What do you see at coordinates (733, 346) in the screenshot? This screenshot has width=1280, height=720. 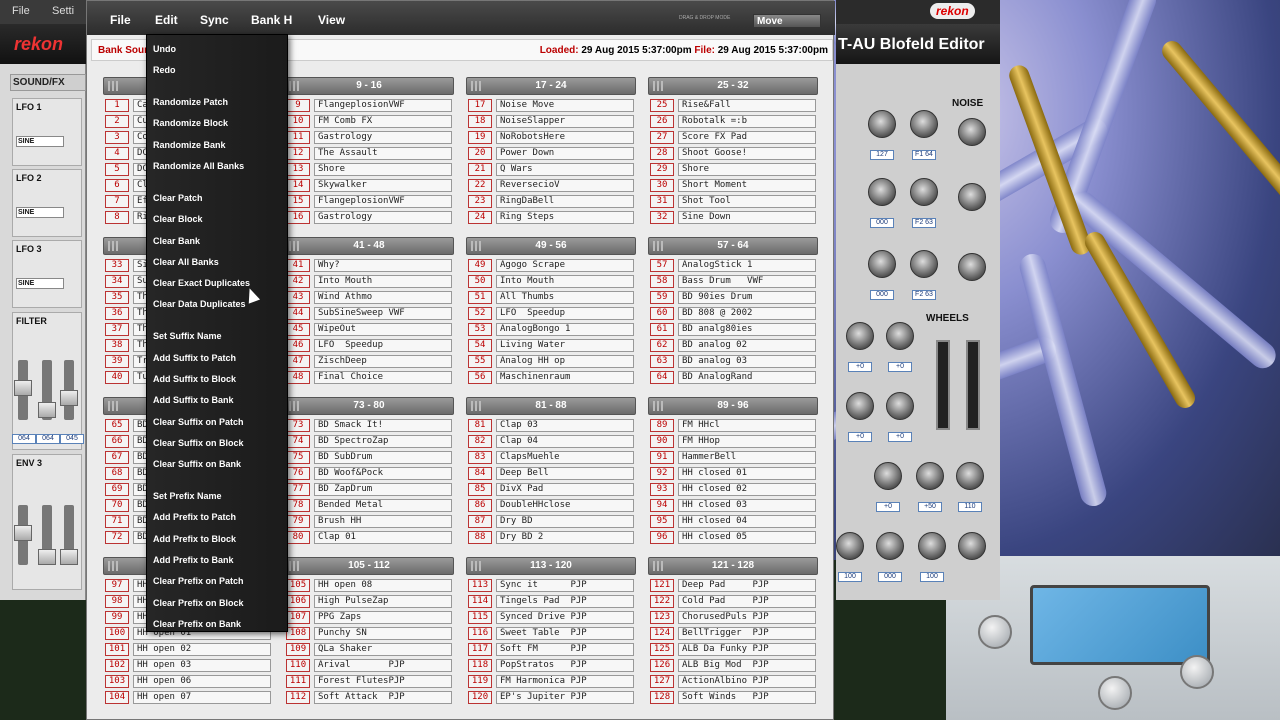 I see `patch-row: 62 BD analog 02` at bounding box center [733, 346].